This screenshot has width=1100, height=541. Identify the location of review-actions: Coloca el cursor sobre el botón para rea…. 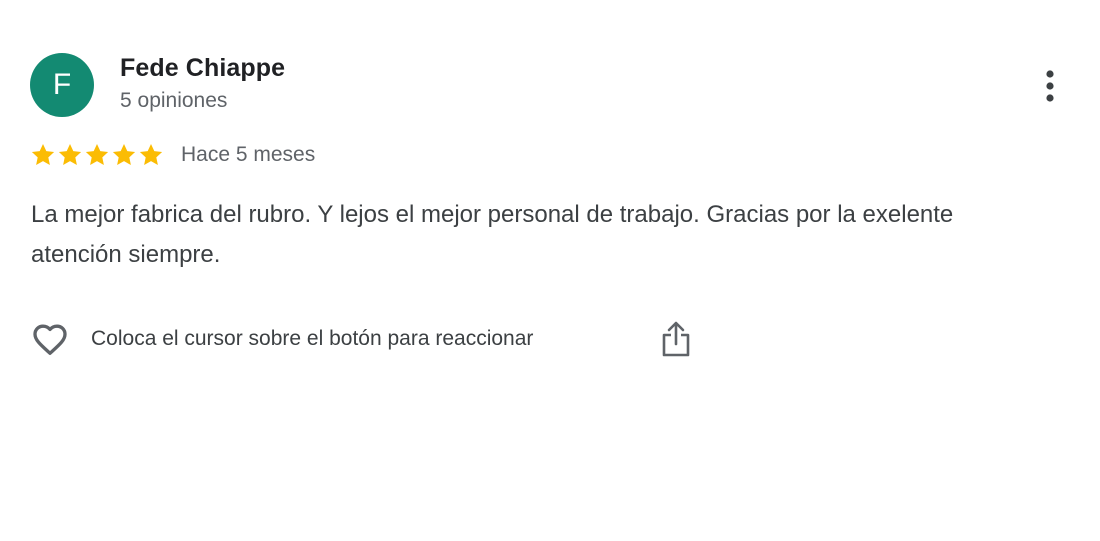
(281, 339).